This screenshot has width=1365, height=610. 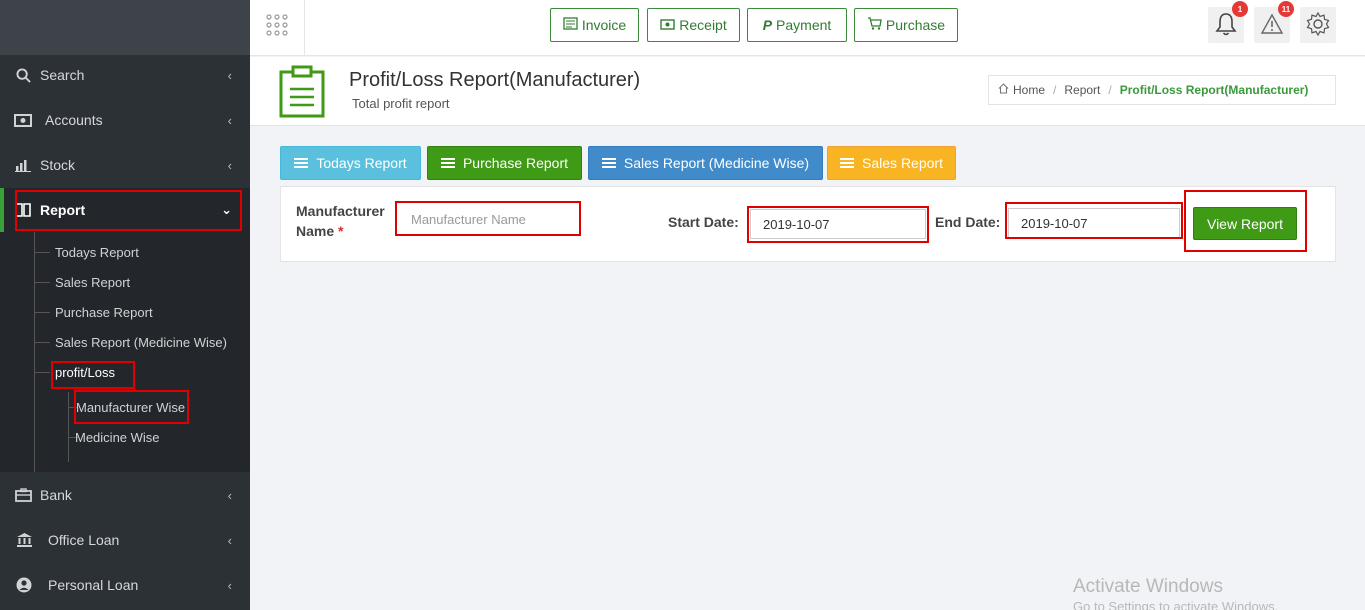 What do you see at coordinates (570, 25) in the screenshot?
I see `invoice-icon` at bounding box center [570, 25].